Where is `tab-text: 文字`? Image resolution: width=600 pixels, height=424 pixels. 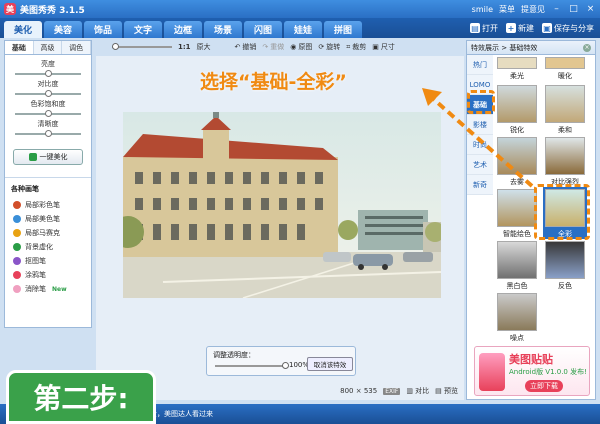 tab-text: 文字 is located at coordinates (143, 29).